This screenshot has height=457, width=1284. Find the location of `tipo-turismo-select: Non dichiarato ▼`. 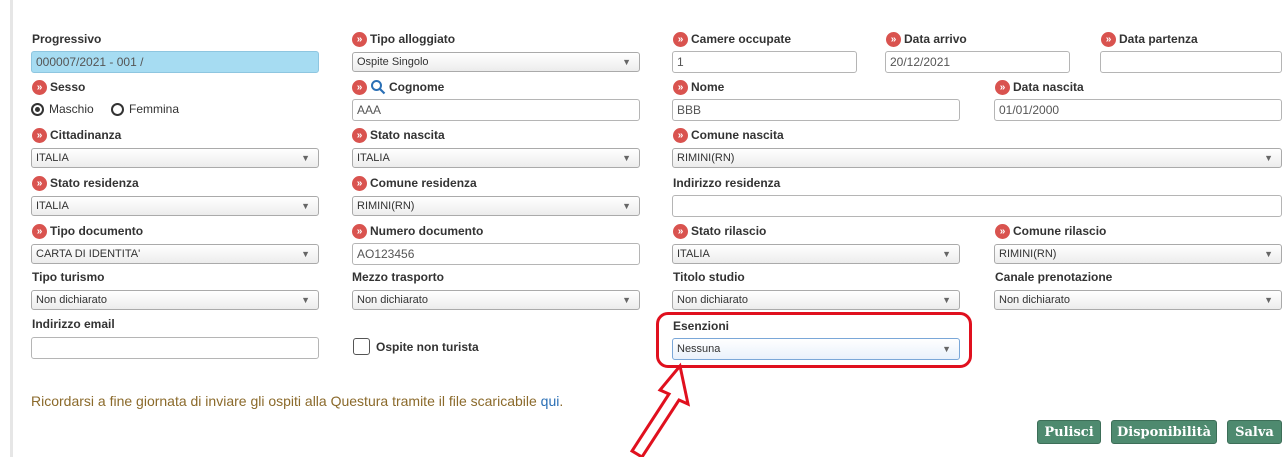

tipo-turismo-select: Non dichiarato ▼ is located at coordinates (175, 300).